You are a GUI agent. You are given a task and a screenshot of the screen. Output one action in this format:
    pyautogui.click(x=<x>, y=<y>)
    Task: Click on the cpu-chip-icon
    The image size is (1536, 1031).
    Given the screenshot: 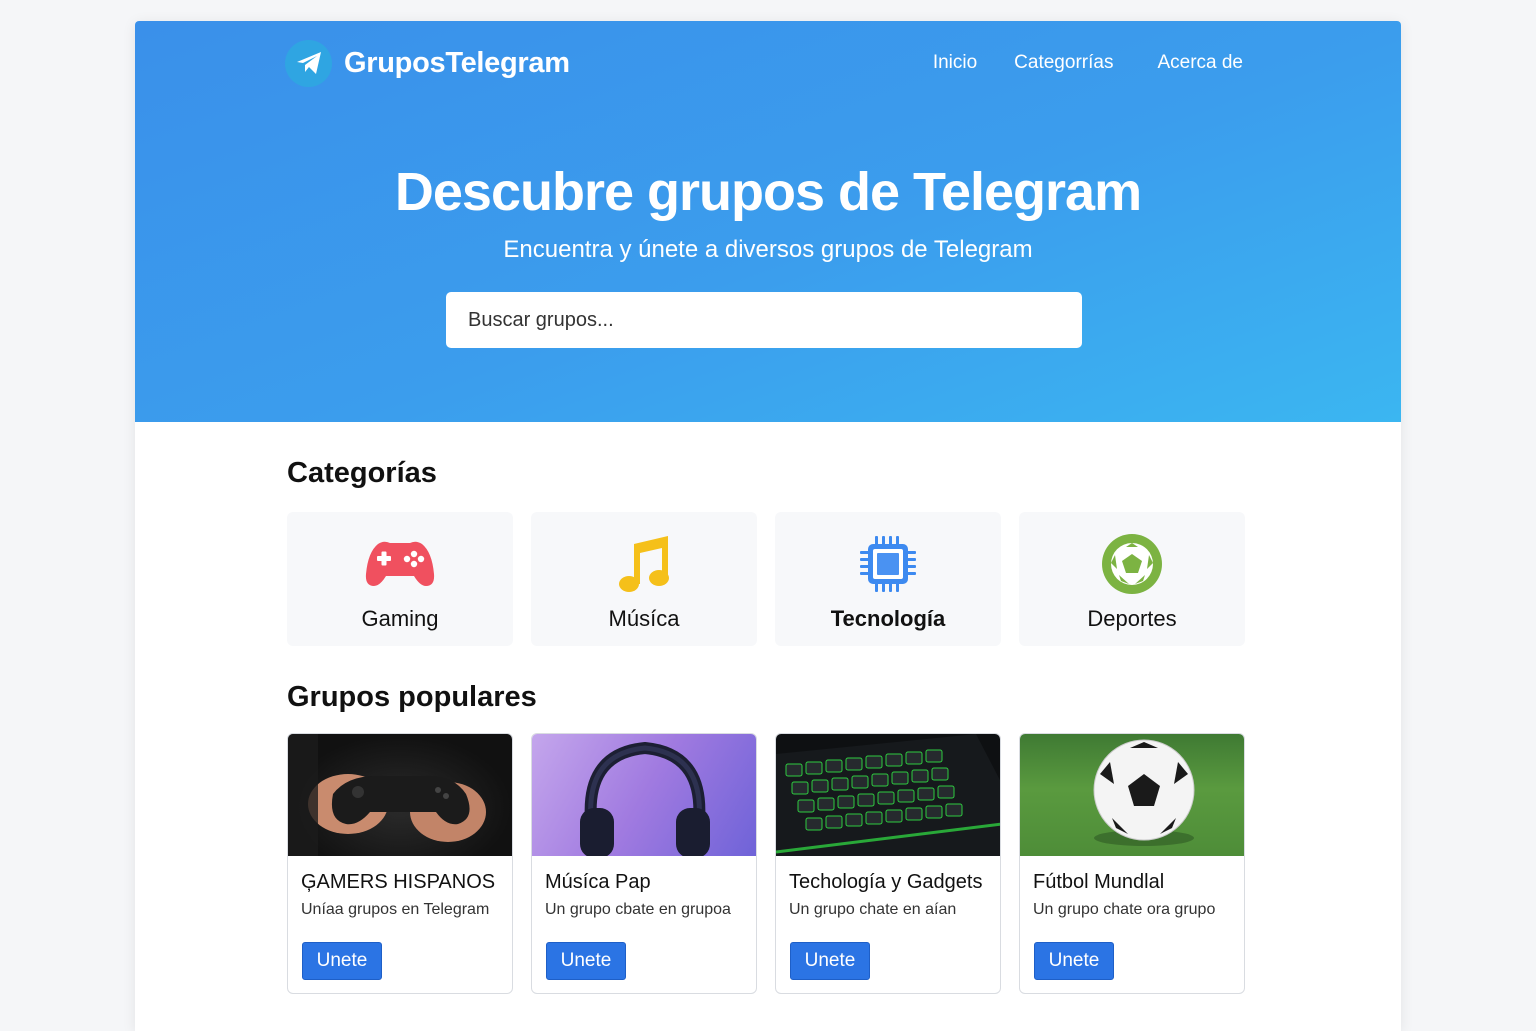 What is the action you would take?
    pyautogui.click(x=888, y=564)
    